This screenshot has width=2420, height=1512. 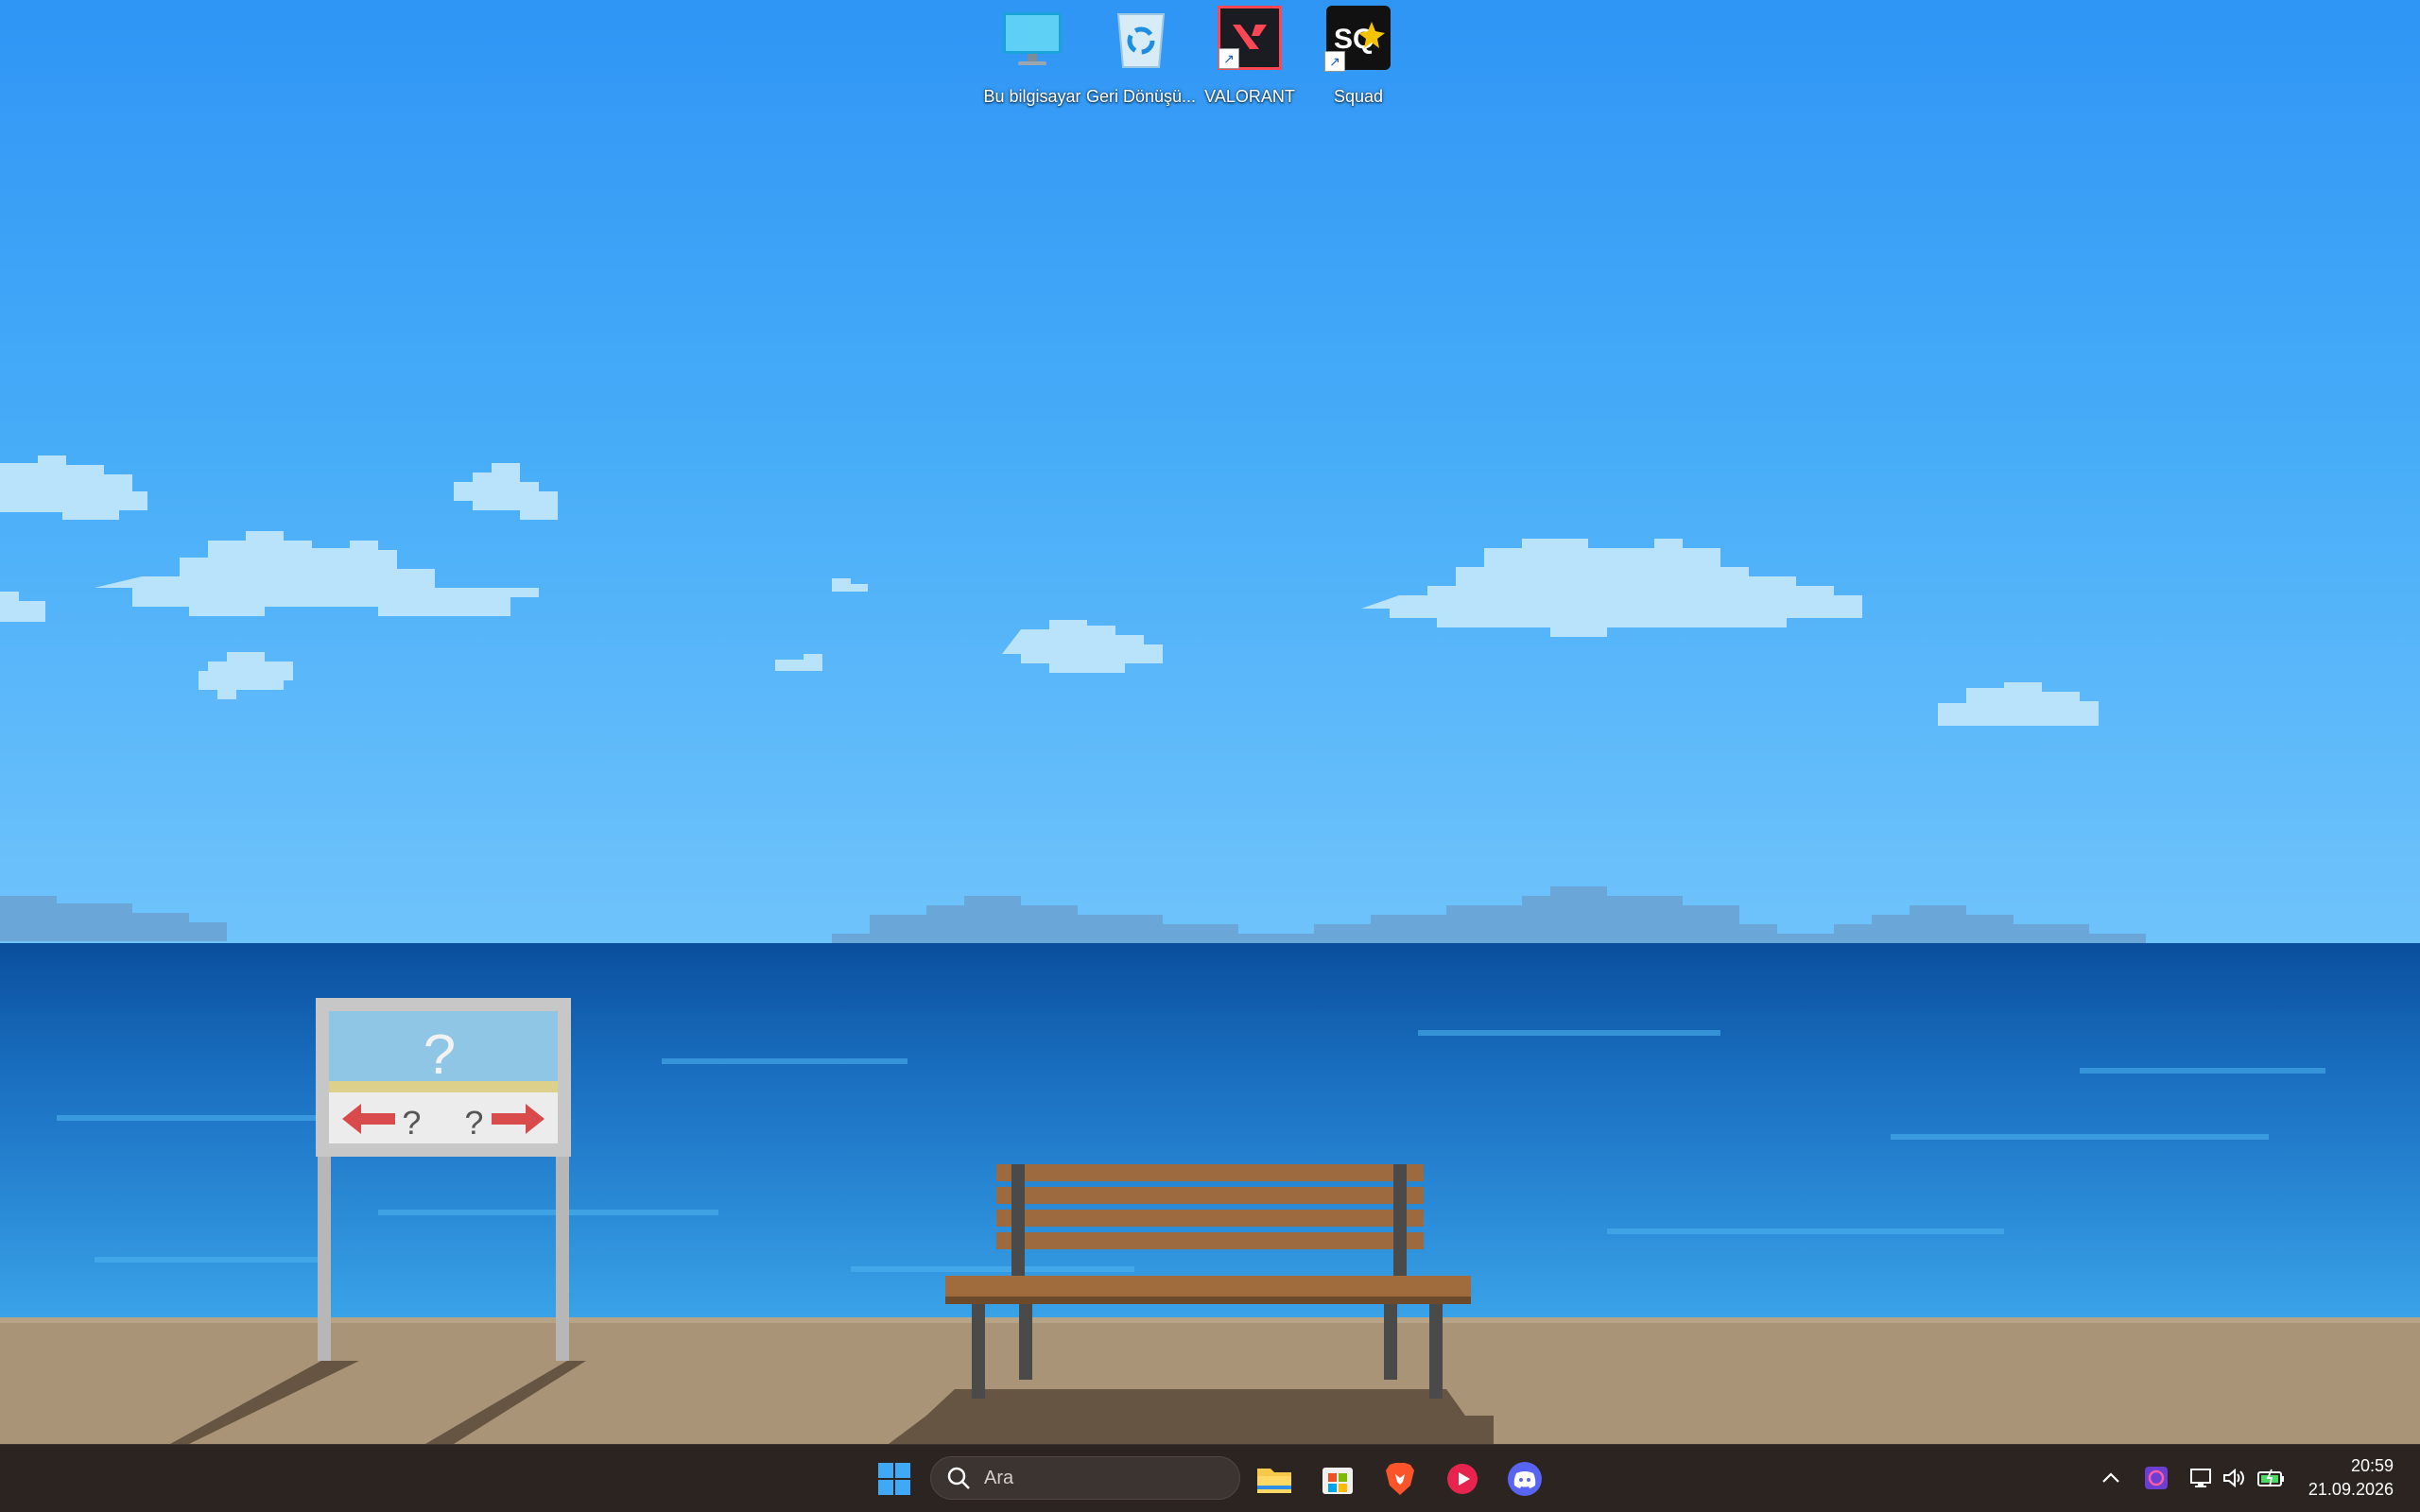 I want to click on valorant-icon: ↗, so click(x=1250, y=38).